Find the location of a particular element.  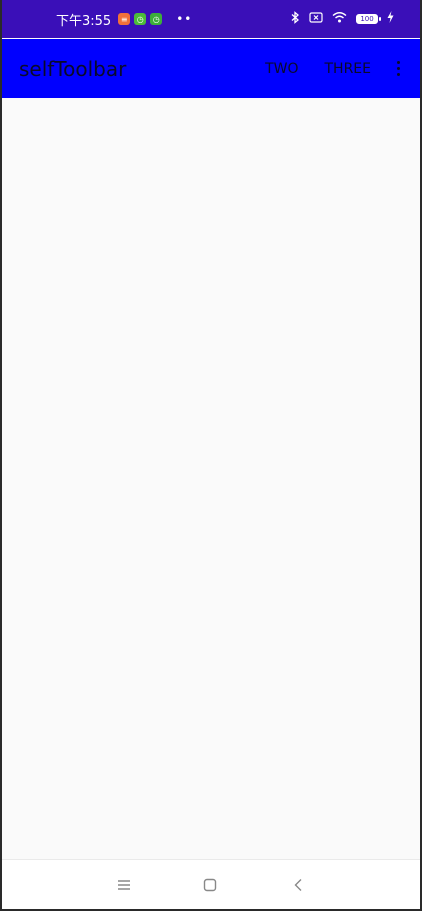

toolbar-actions: TWO THREE is located at coordinates (336, 68).